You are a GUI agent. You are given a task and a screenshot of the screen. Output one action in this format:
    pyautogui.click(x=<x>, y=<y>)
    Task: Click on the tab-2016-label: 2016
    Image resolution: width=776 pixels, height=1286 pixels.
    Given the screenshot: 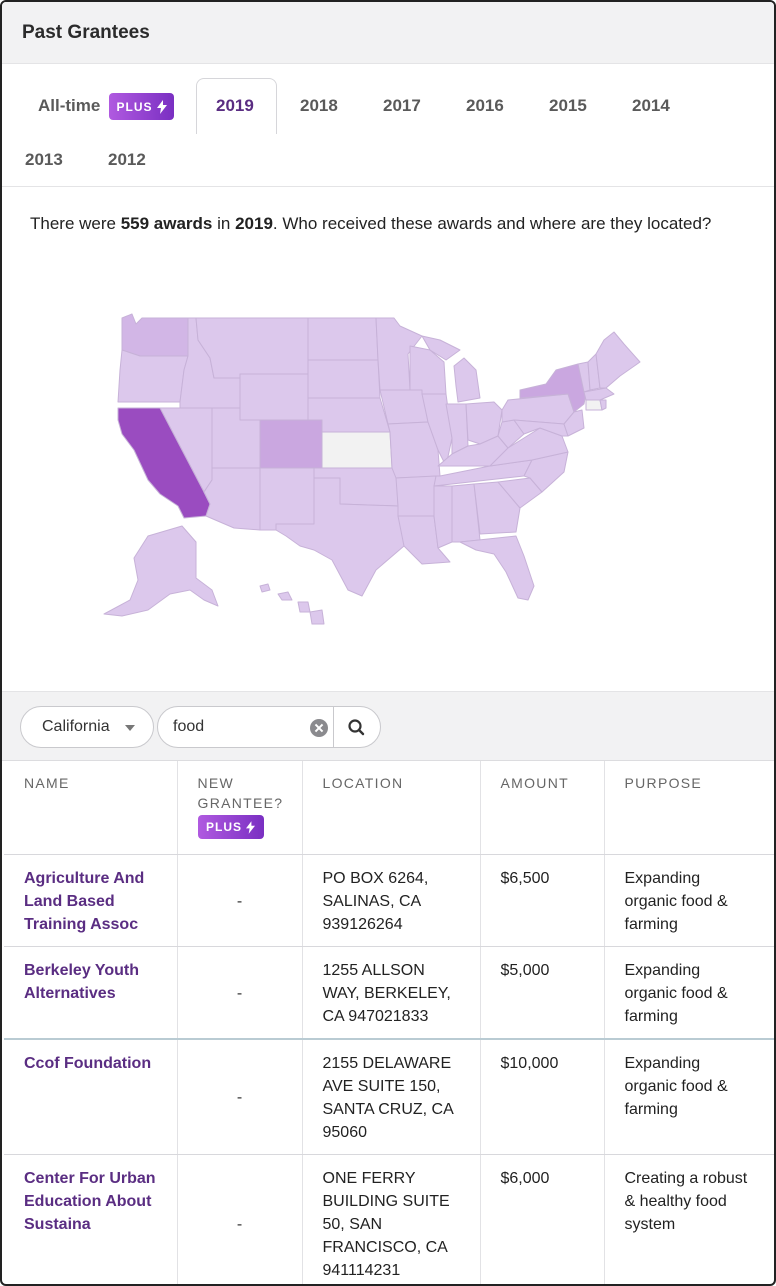 What is the action you would take?
    pyautogui.click(x=485, y=105)
    